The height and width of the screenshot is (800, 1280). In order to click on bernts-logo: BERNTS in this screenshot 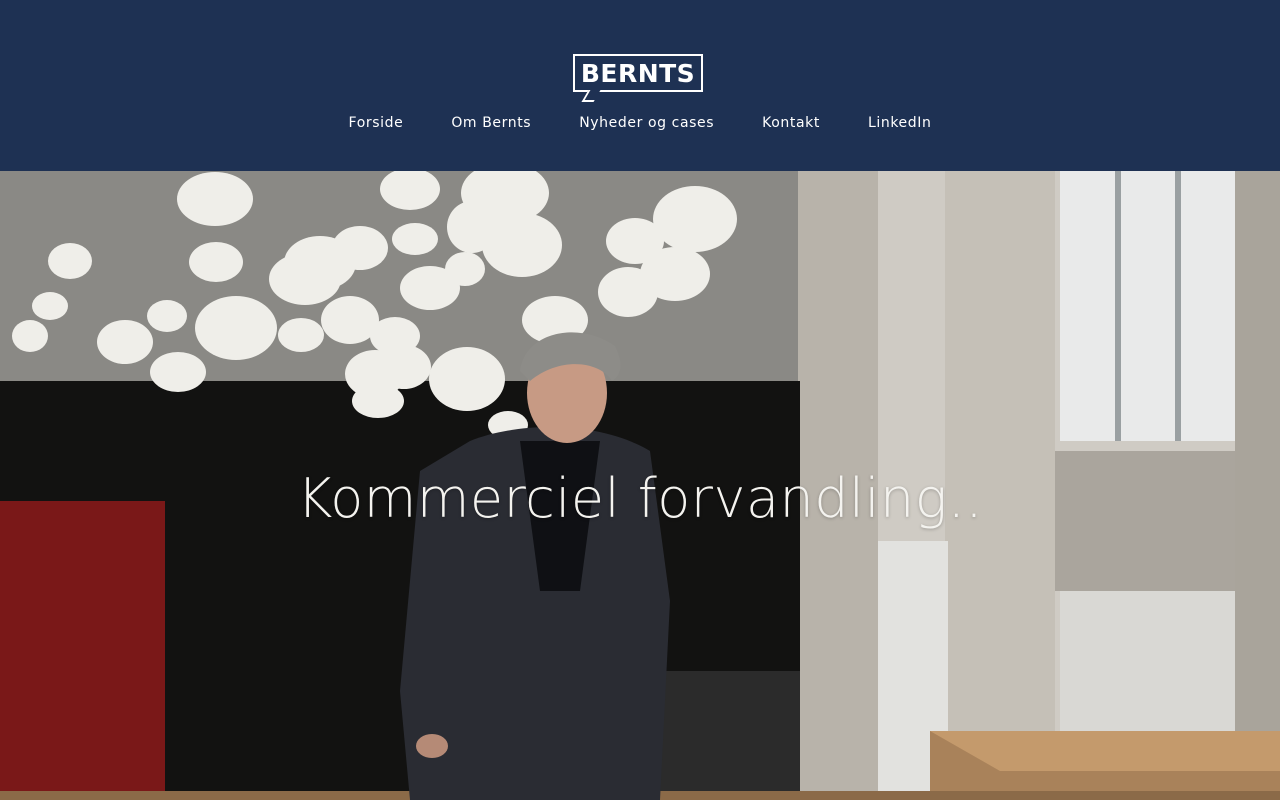, I will do `click(638, 73)`.